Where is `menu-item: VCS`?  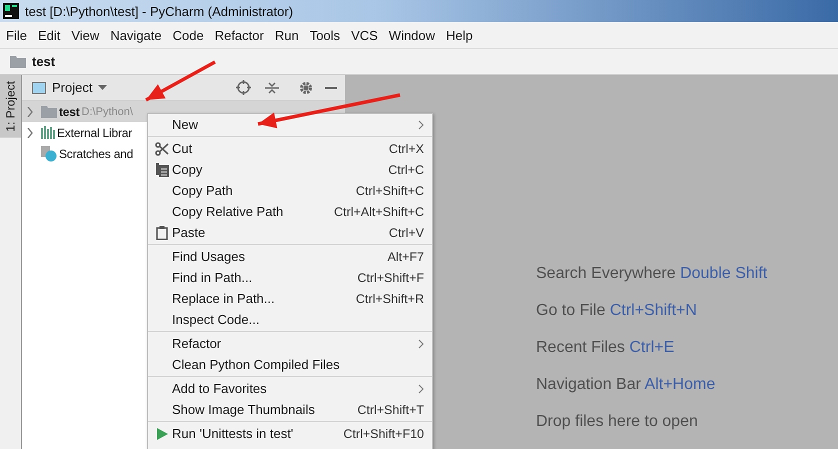
menu-item: VCS is located at coordinates (364, 35).